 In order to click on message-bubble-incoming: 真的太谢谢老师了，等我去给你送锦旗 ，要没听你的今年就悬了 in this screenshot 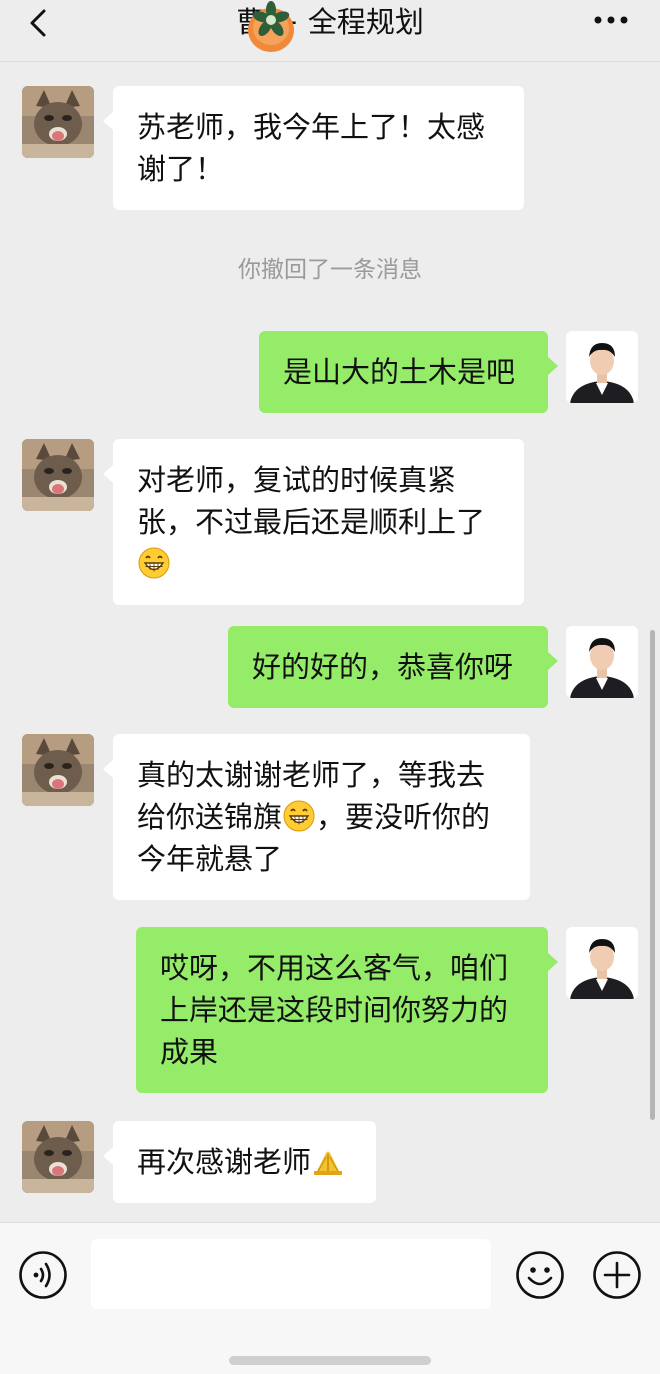, I will do `click(316, 817)`.